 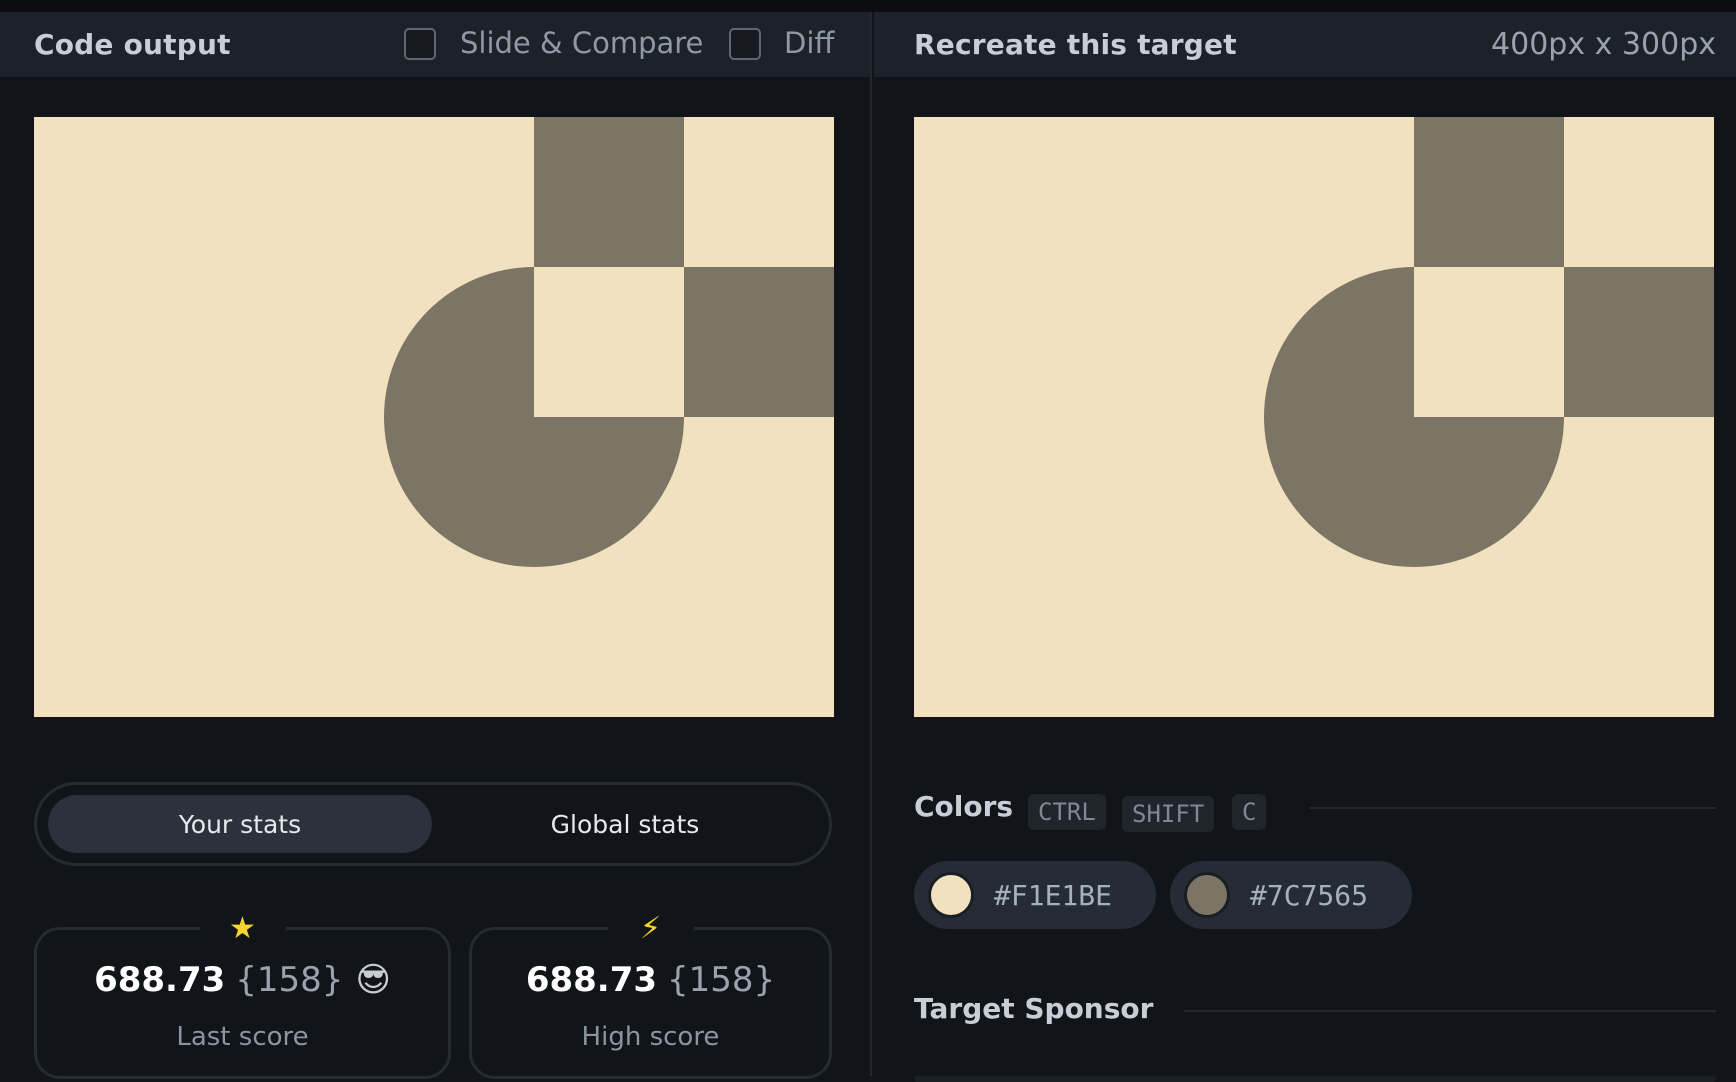 What do you see at coordinates (289, 980) in the screenshot?
I see `last-score-count: {158}` at bounding box center [289, 980].